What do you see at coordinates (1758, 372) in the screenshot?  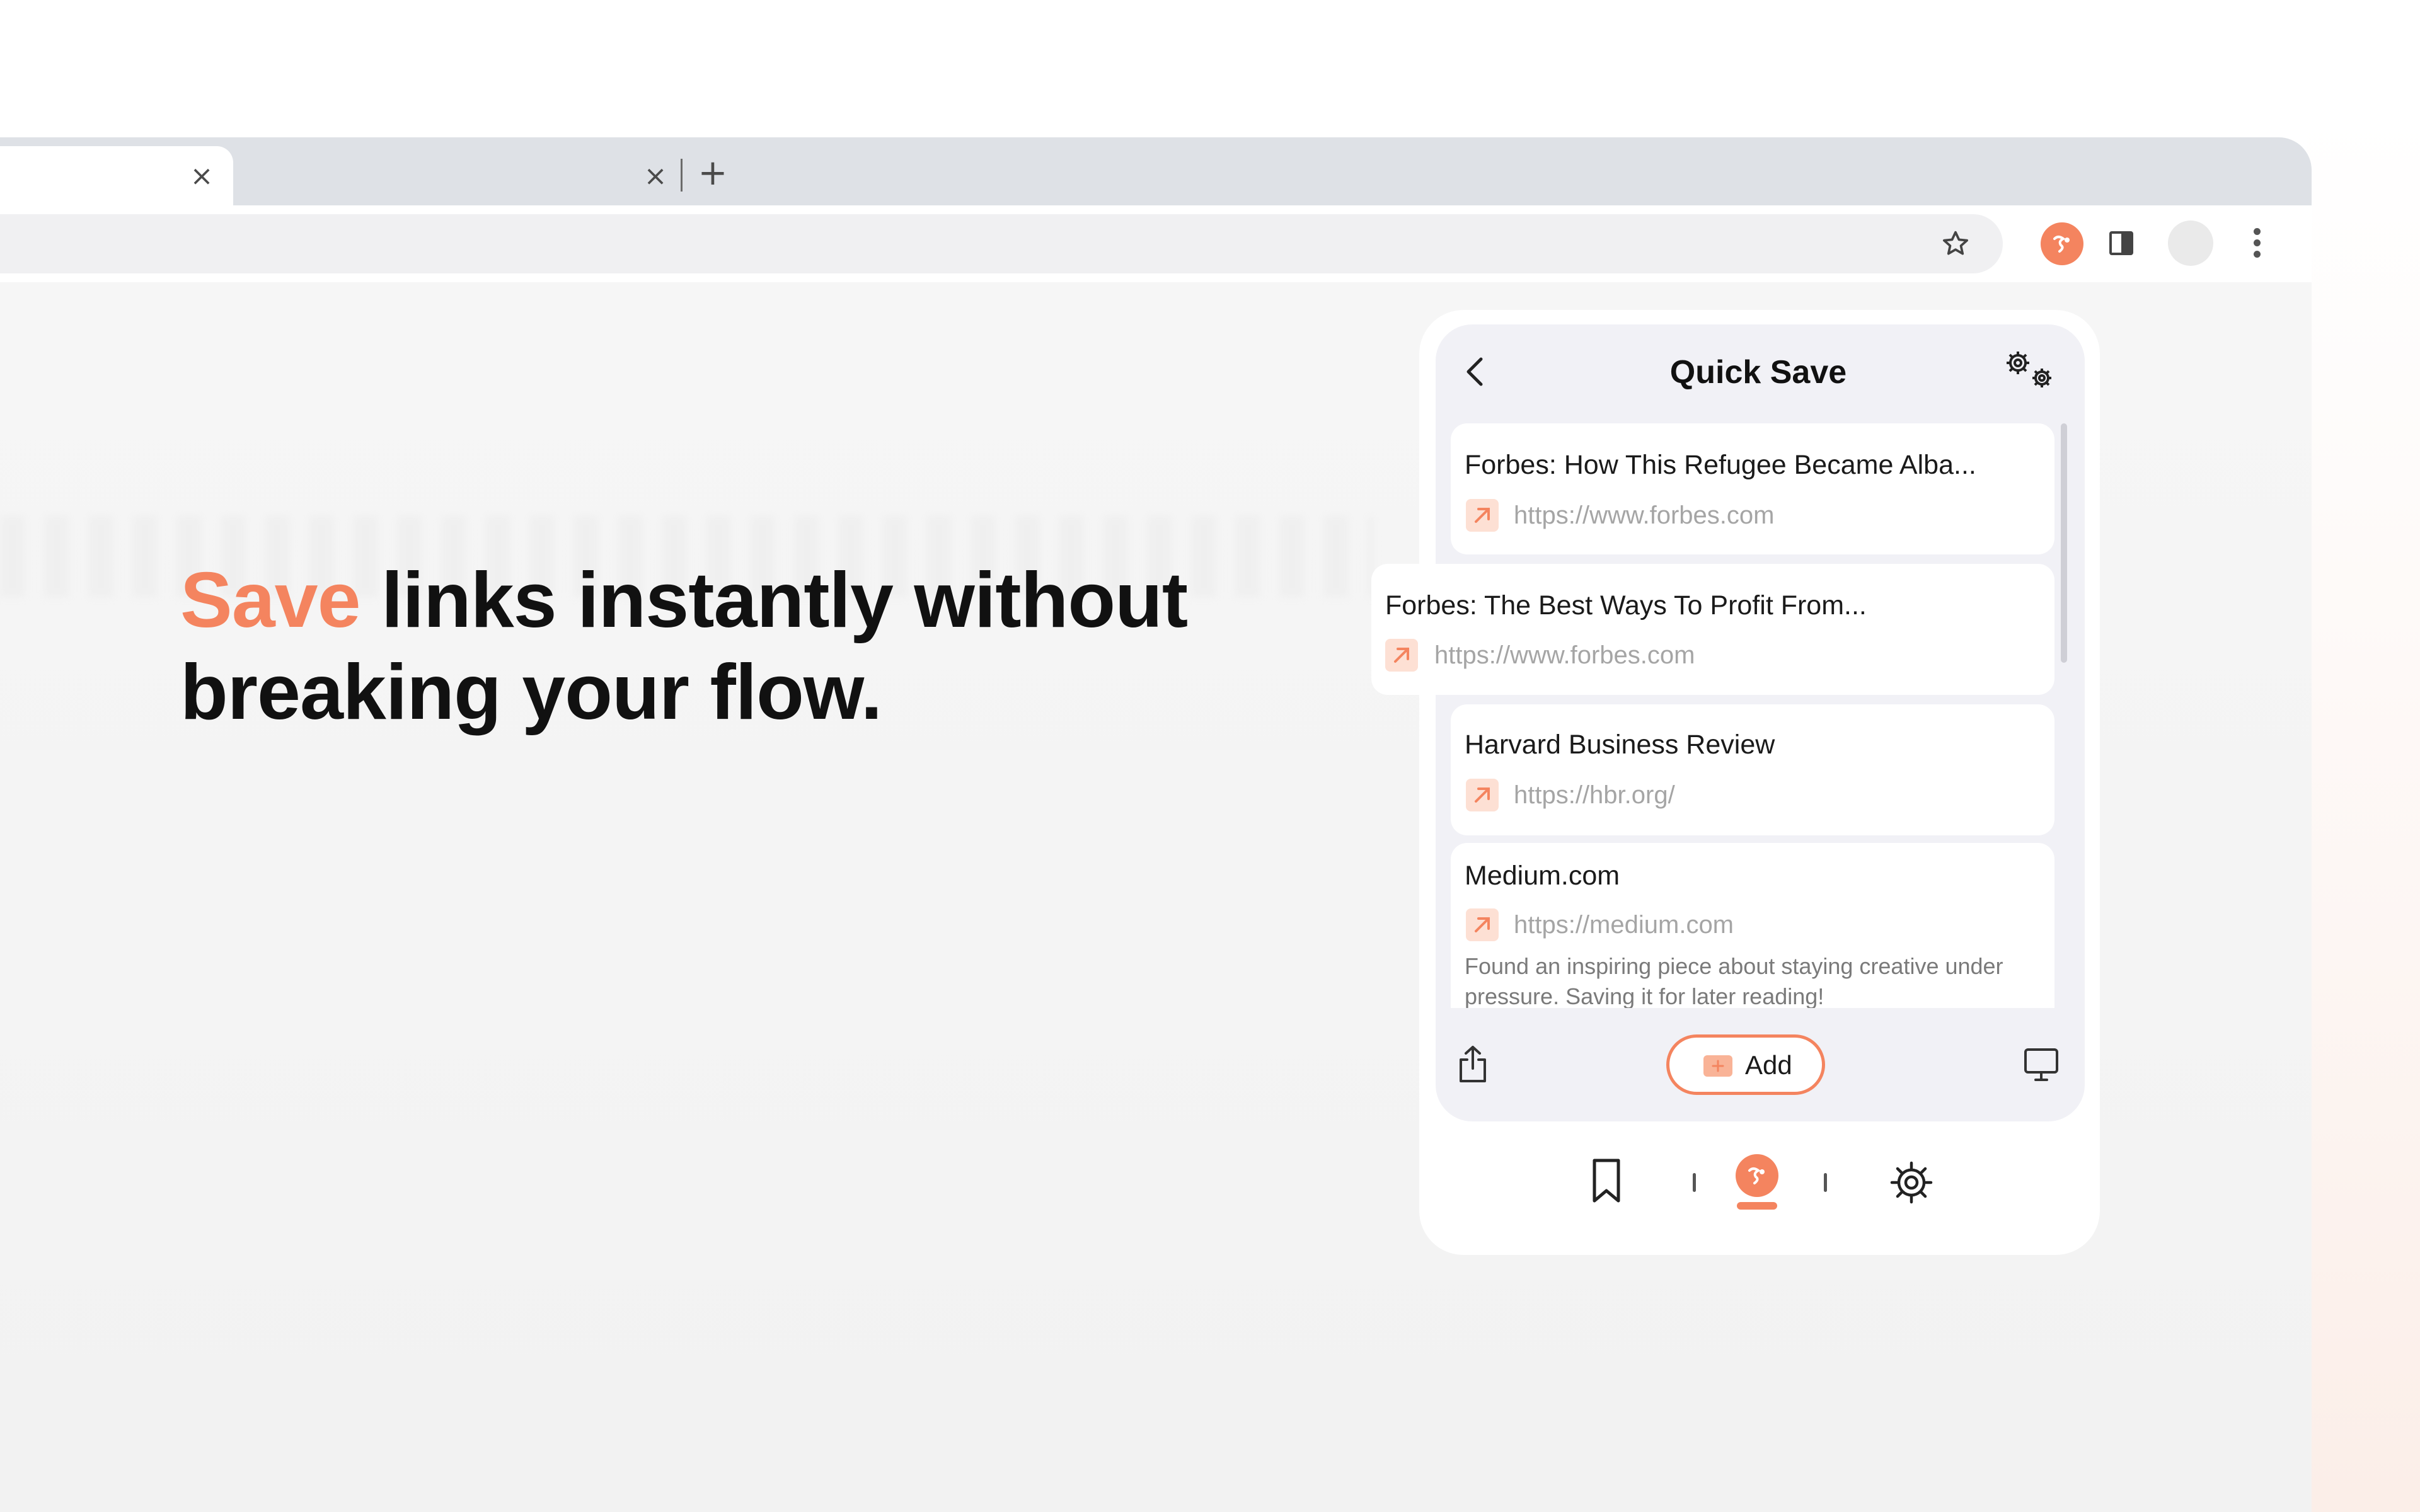 I see `panel-title: Quick Save` at bounding box center [1758, 372].